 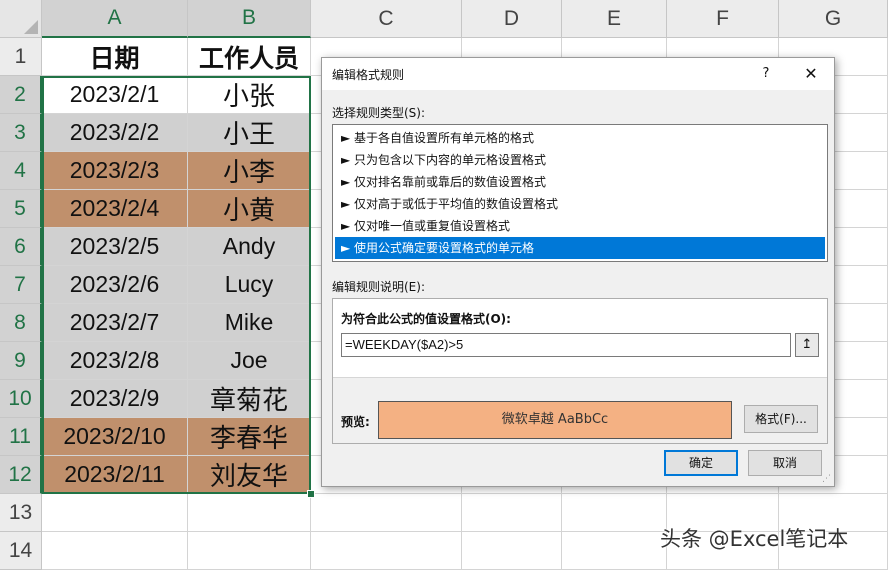 I want to click on formula-area: 为符合此公式的值设置格式(O): =WEEKDAY($A2)>5 ↥, so click(x=580, y=338).